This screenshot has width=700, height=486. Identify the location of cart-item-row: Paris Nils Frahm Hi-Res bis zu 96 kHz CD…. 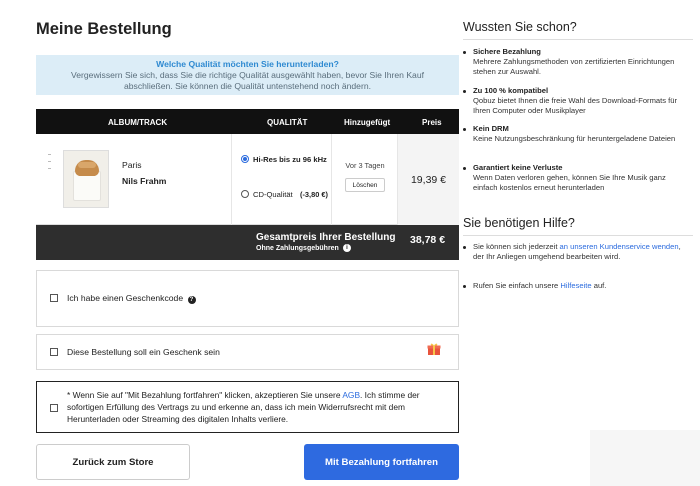
(247, 179).